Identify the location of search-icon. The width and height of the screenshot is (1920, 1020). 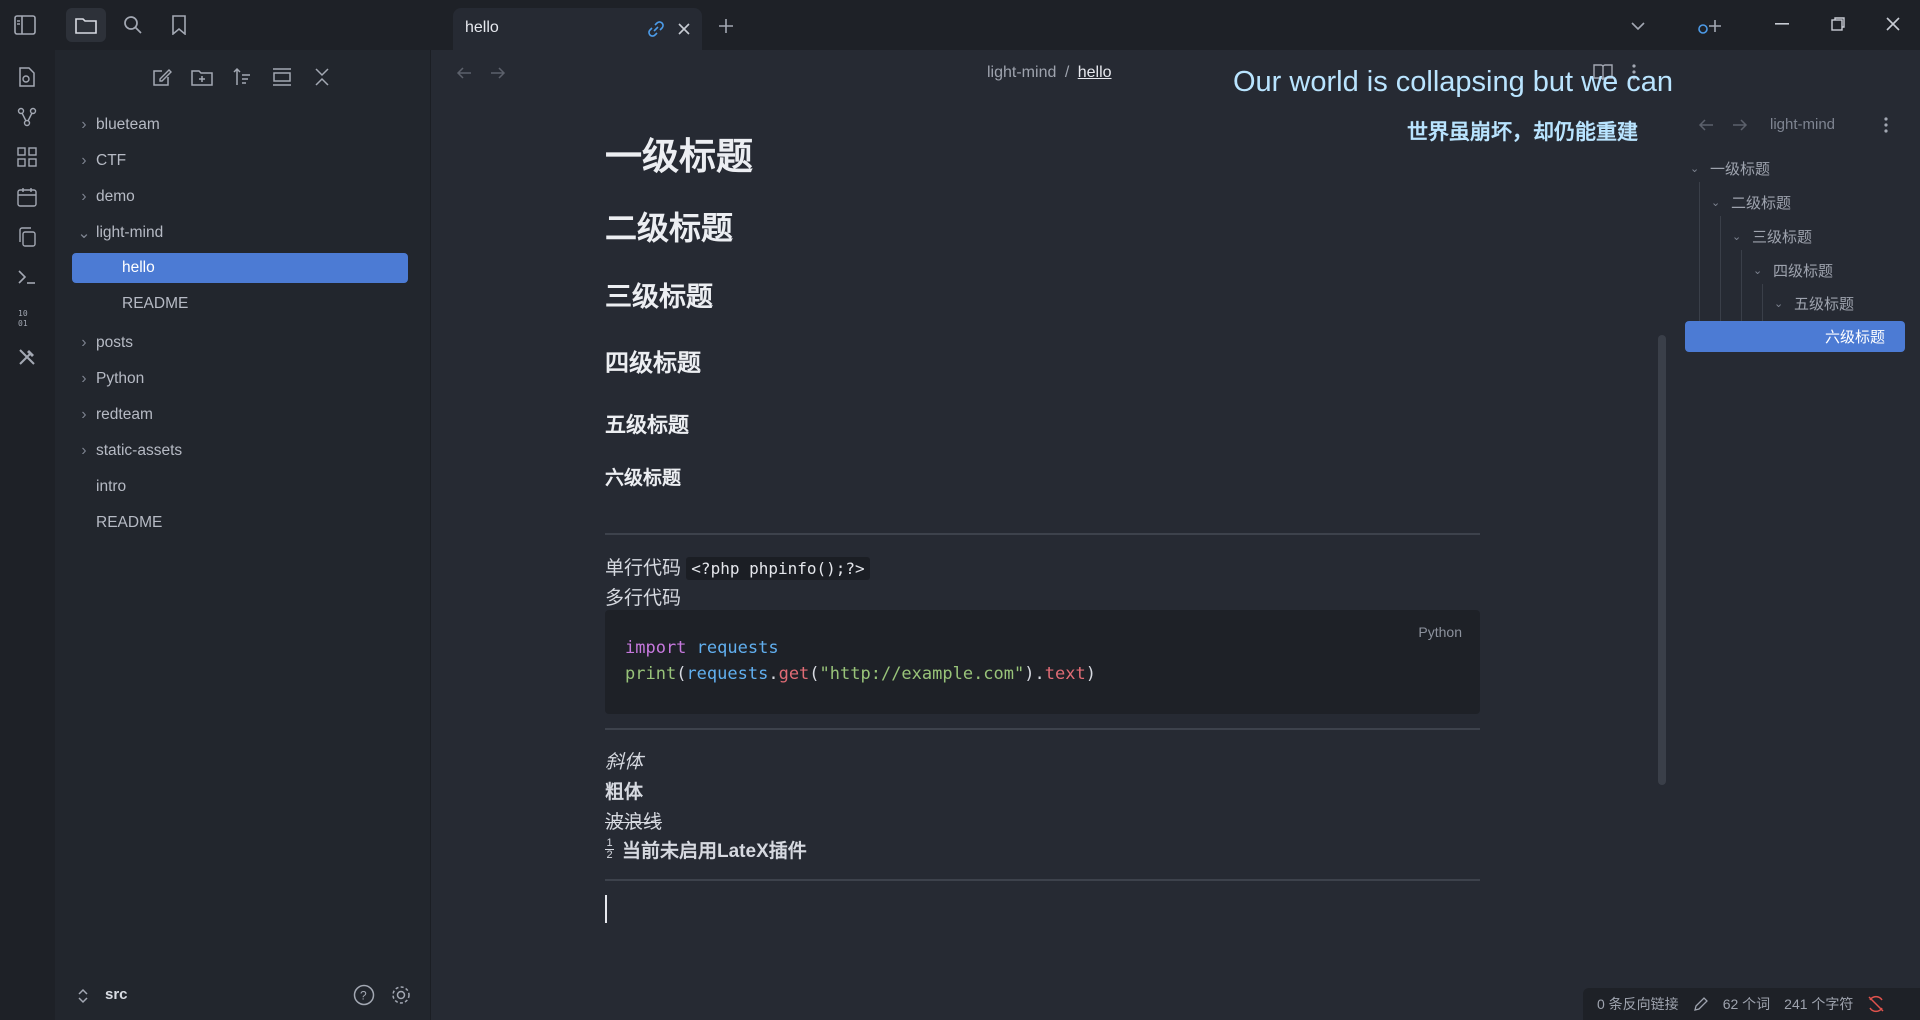
(133, 25).